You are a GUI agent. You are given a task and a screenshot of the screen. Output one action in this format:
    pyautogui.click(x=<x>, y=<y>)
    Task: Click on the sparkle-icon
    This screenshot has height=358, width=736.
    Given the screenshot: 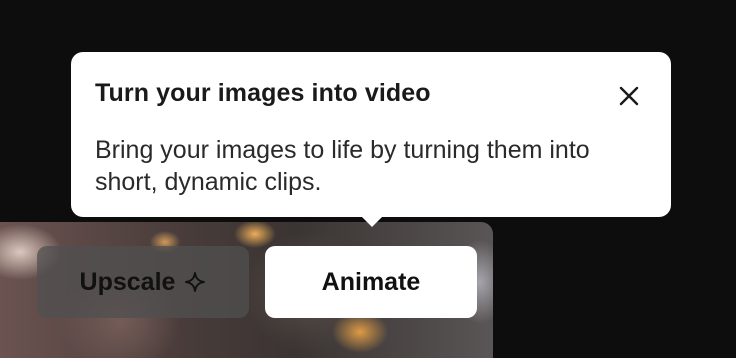 What is the action you would take?
    pyautogui.click(x=195, y=282)
    